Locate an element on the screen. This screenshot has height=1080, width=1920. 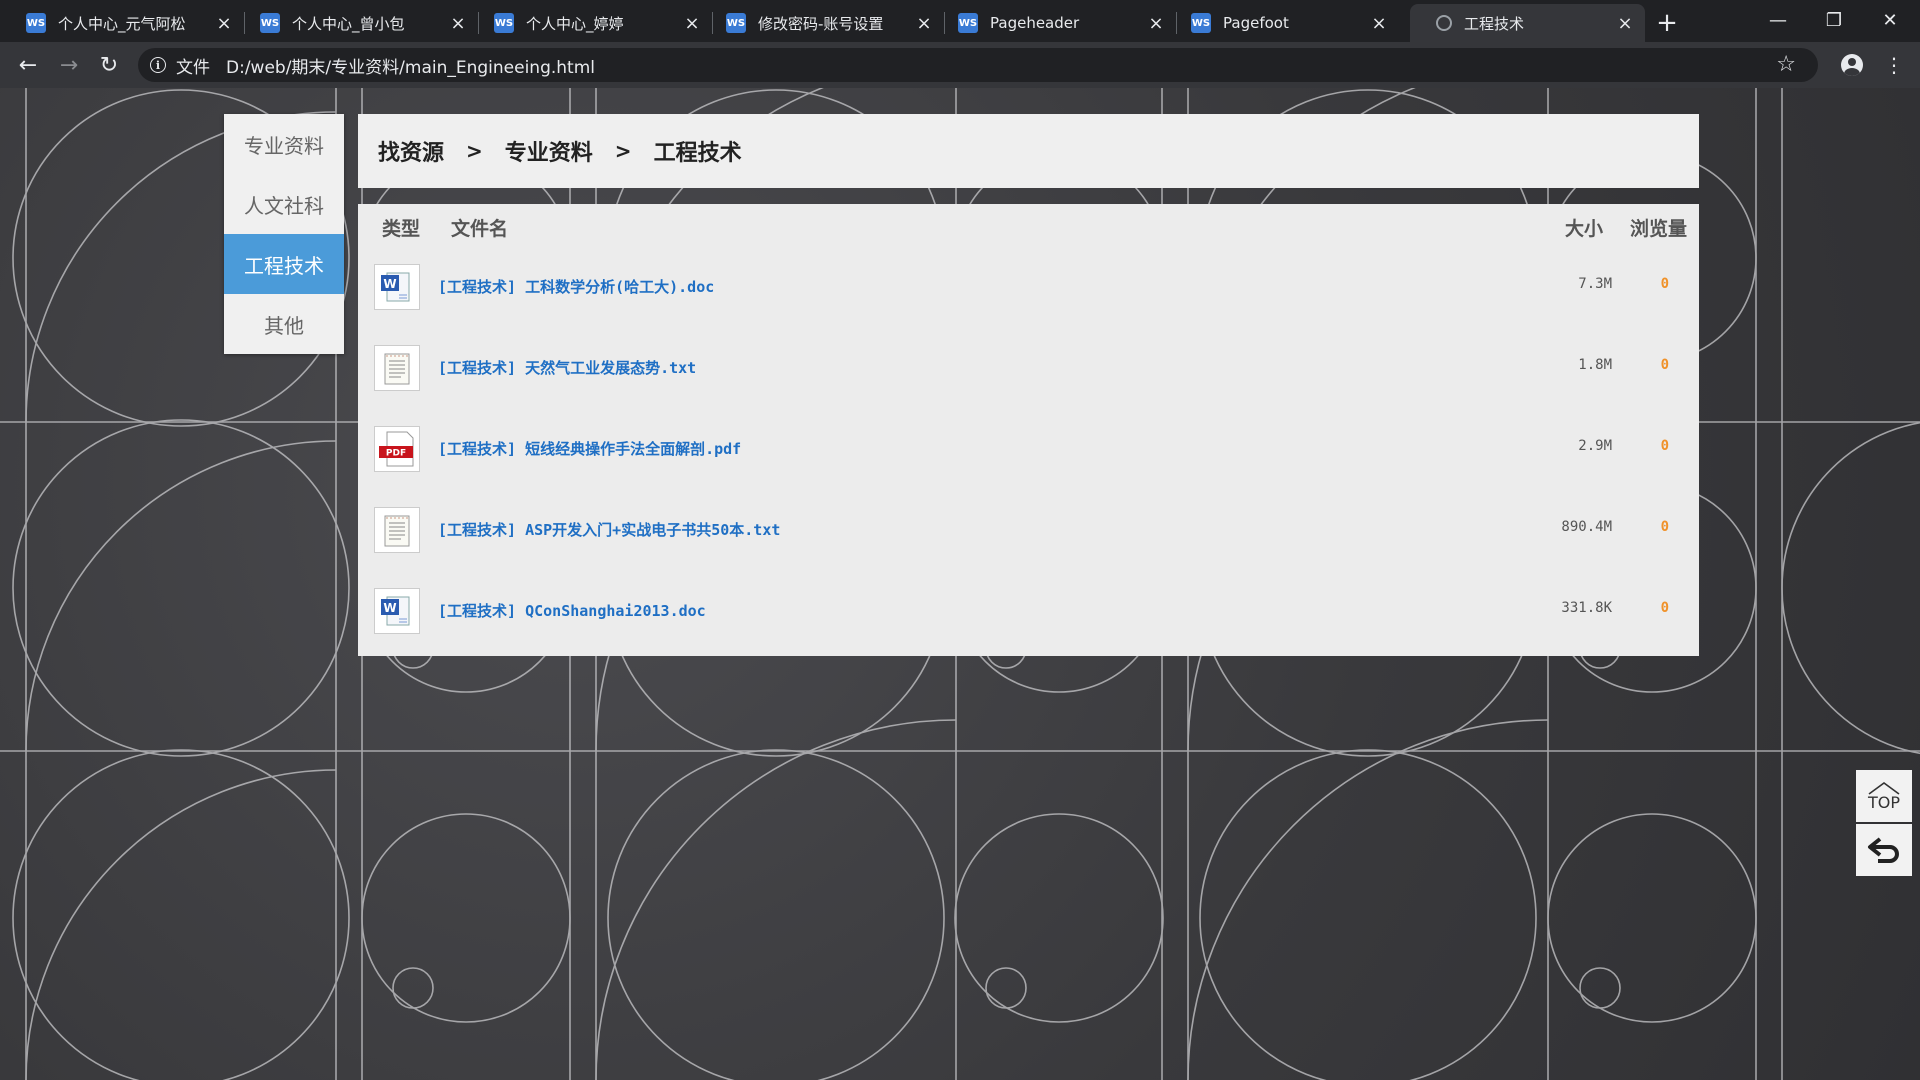
tab-title: Pageheader is located at coordinates (1035, 23).